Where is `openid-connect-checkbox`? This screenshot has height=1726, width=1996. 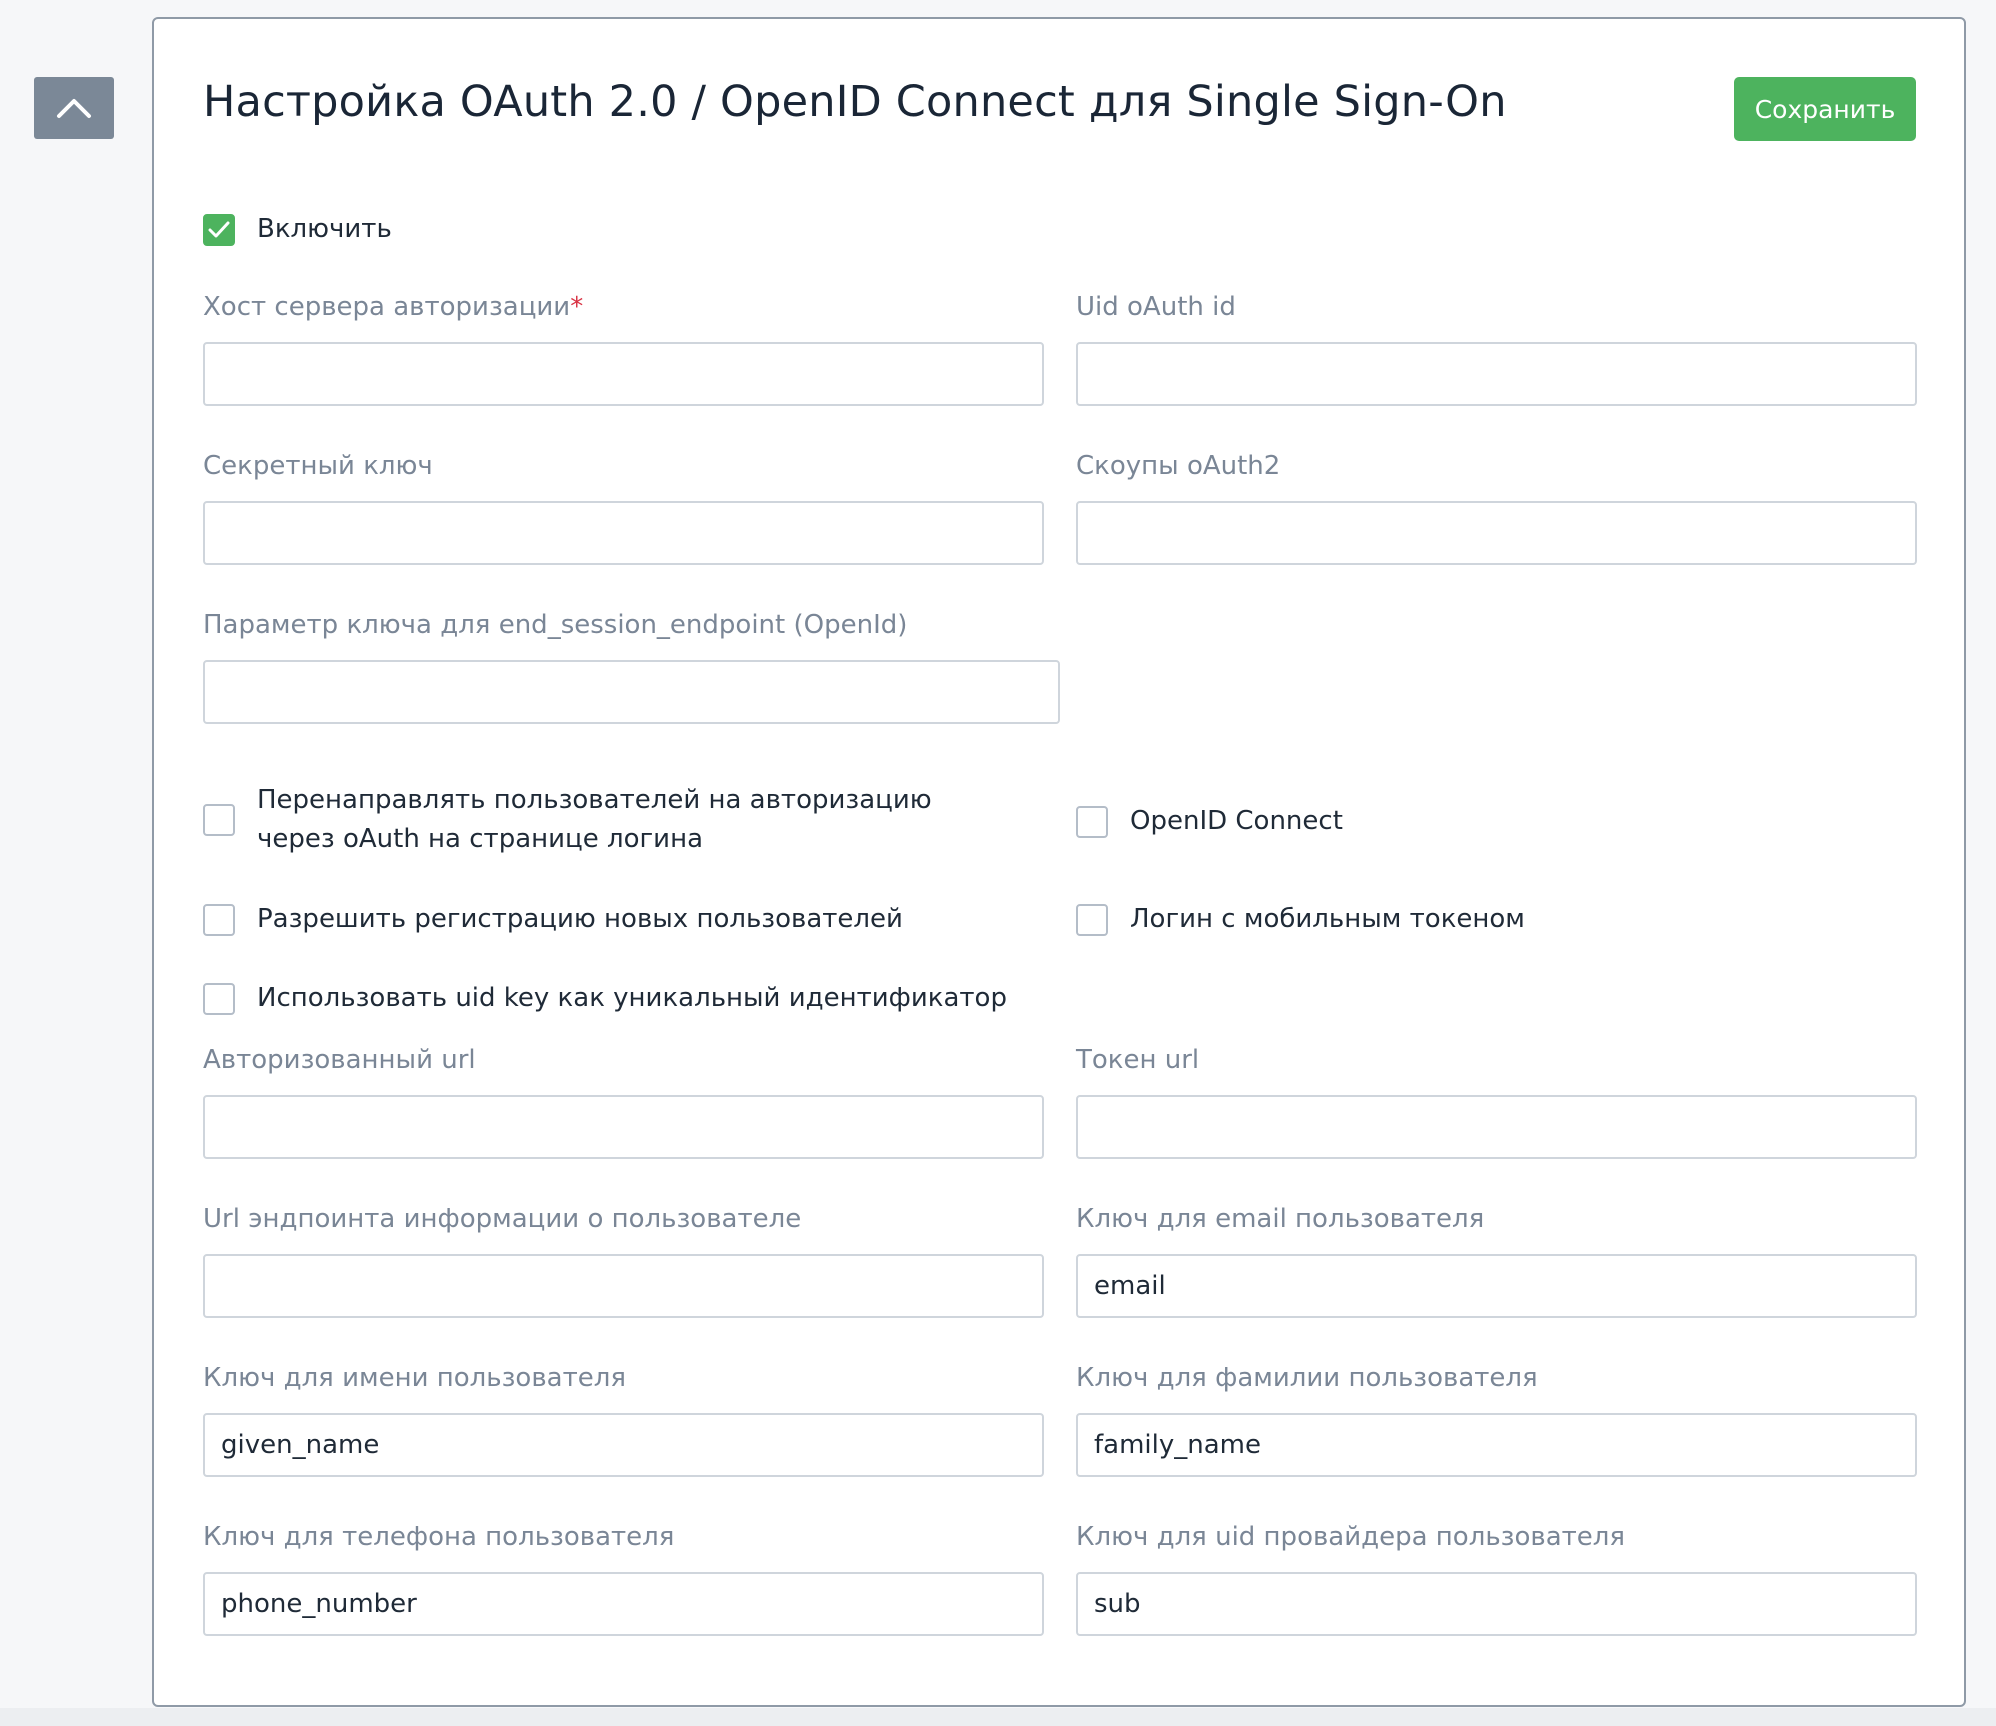
openid-connect-checkbox is located at coordinates (1092, 821).